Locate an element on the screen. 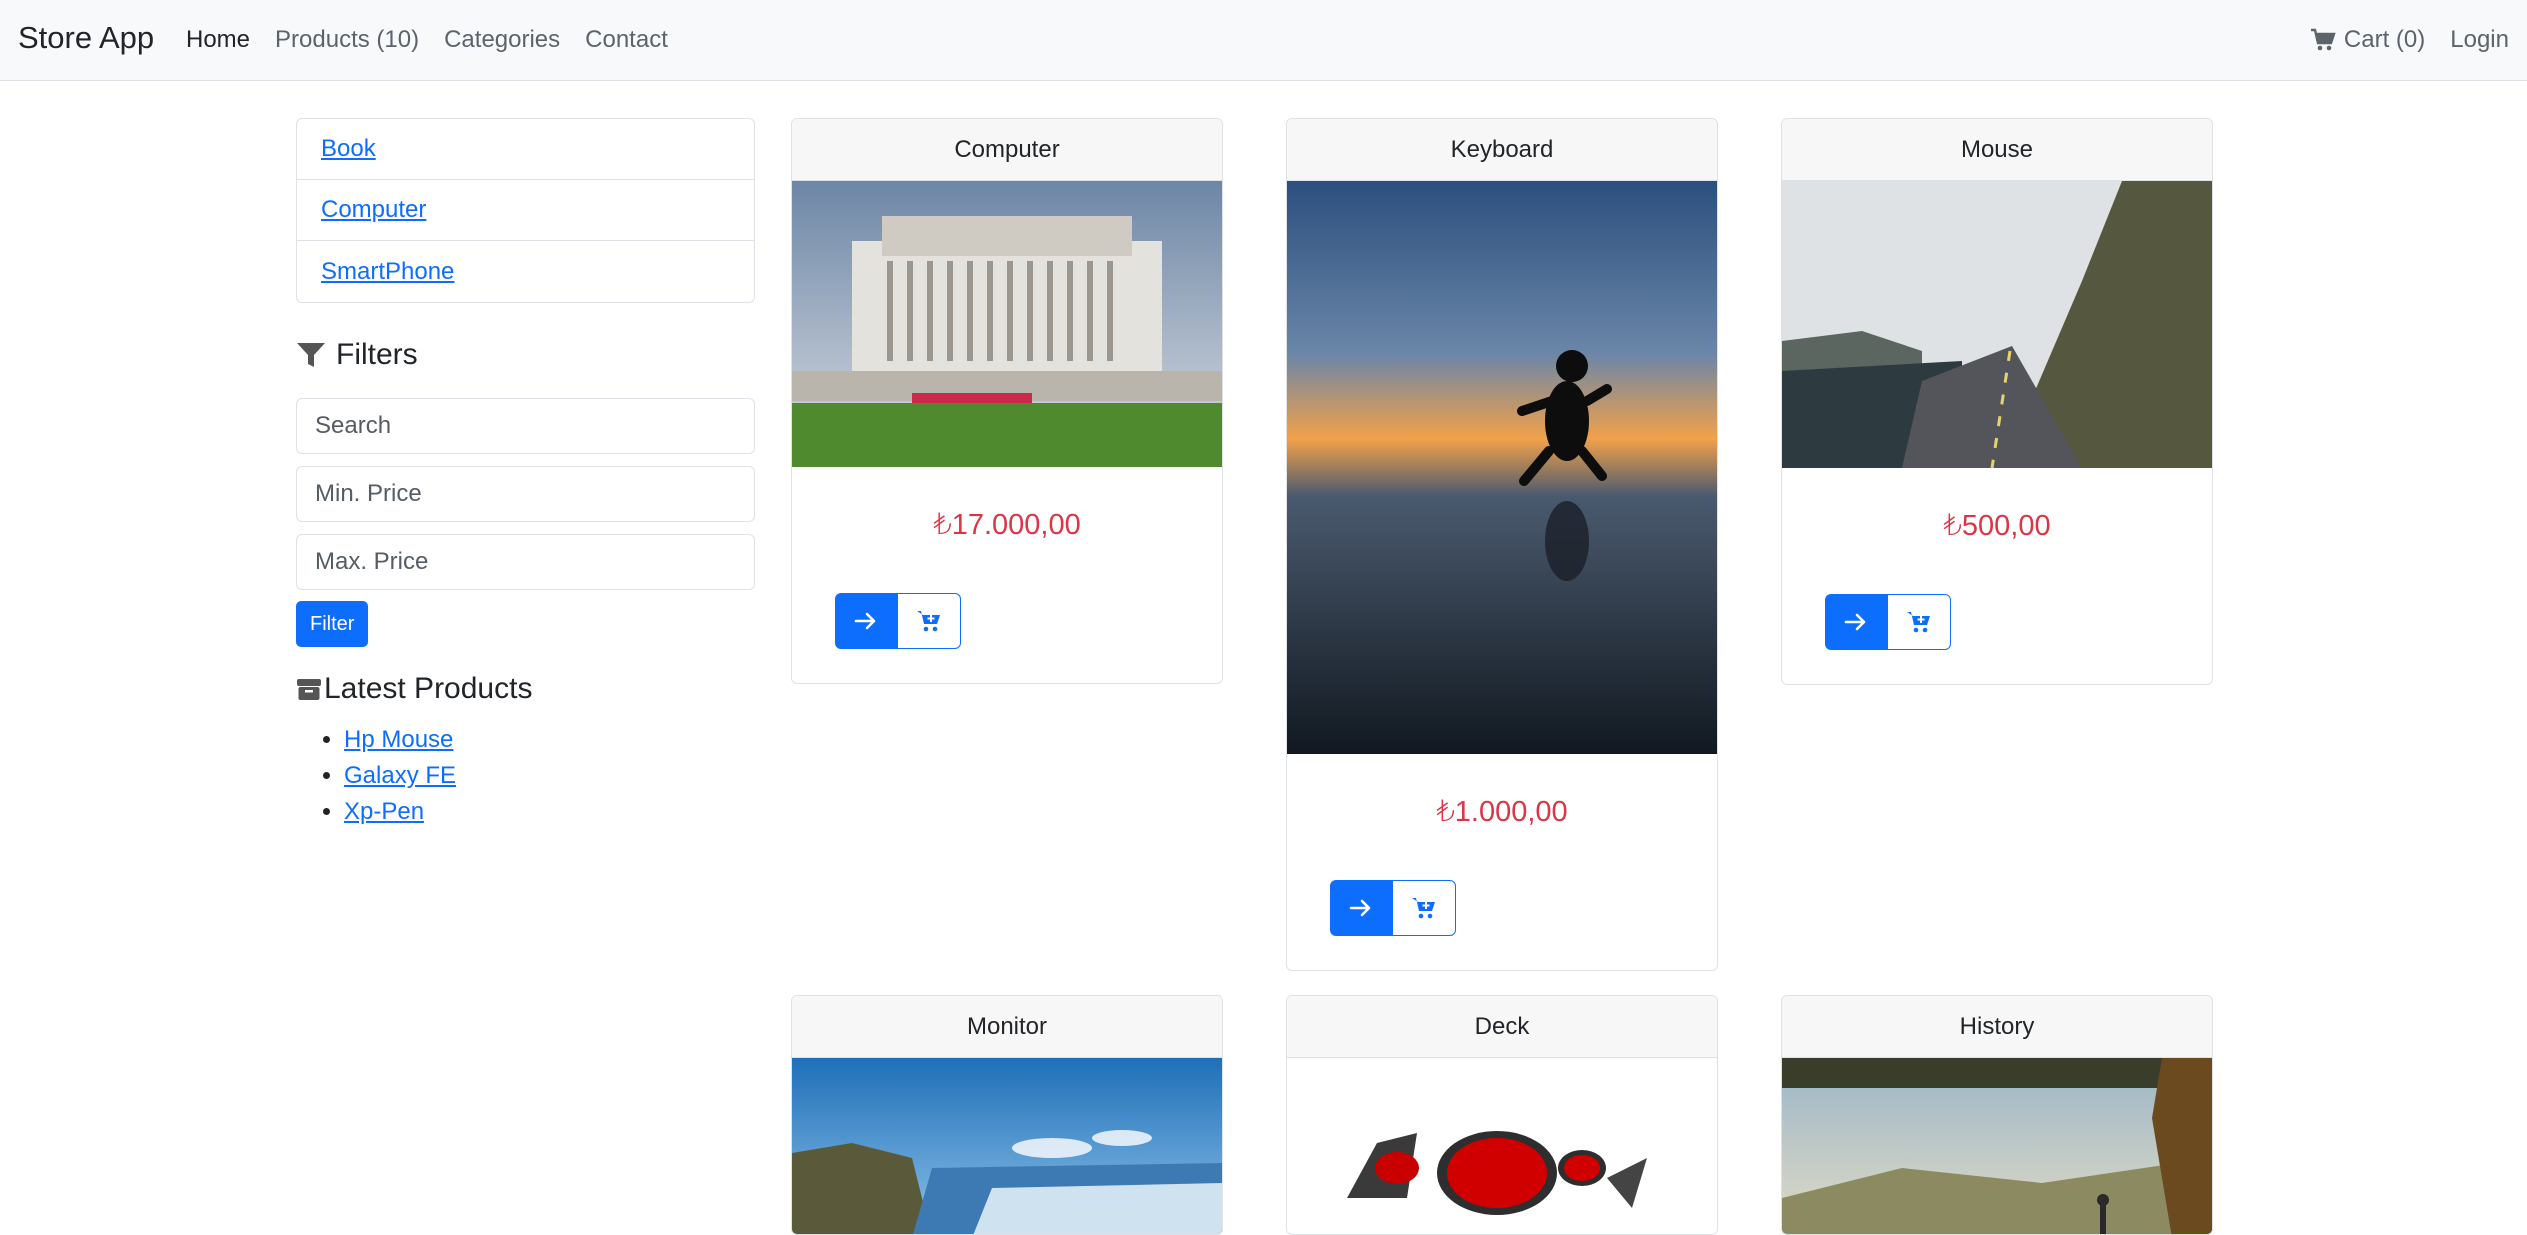 The width and height of the screenshot is (2527, 1235). category-link-smartphone: SmartPhone is located at coordinates (387, 272).